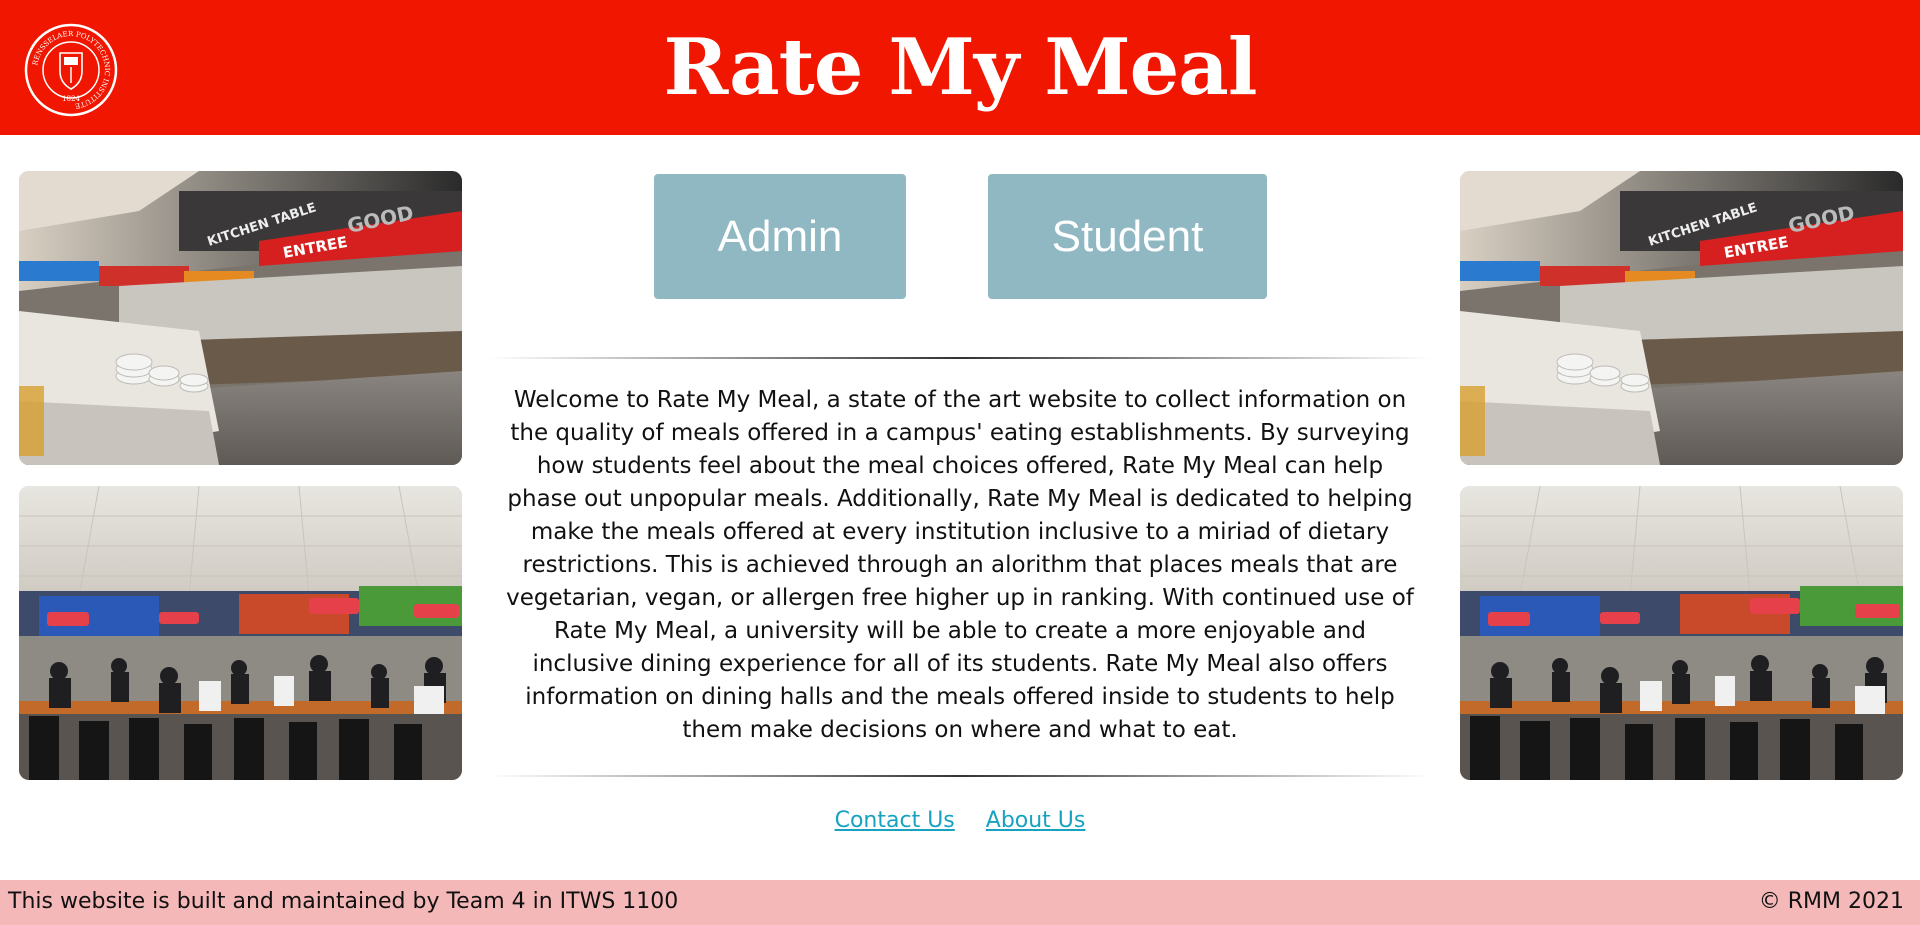 The height and width of the screenshot is (925, 1920). Describe the element at coordinates (960, 776) in the screenshot. I see `bottom-divider` at that location.